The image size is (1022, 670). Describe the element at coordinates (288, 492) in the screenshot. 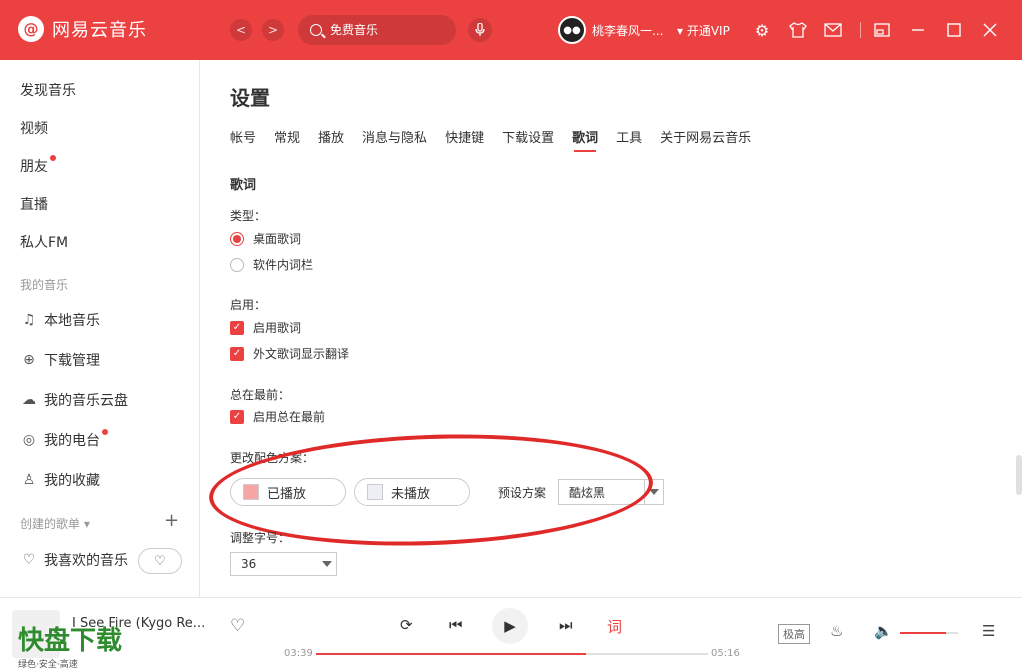

I see `played-color-button: 已播放` at that location.